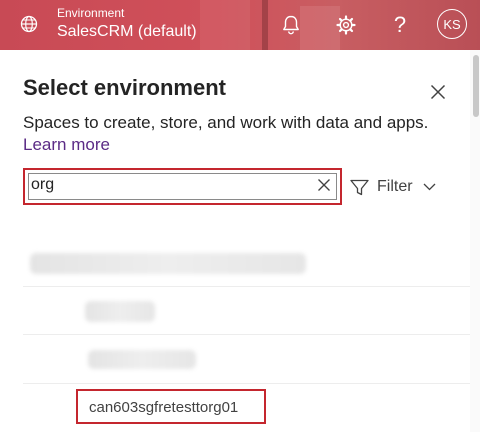  I want to click on chevron-down-icon, so click(429, 187).